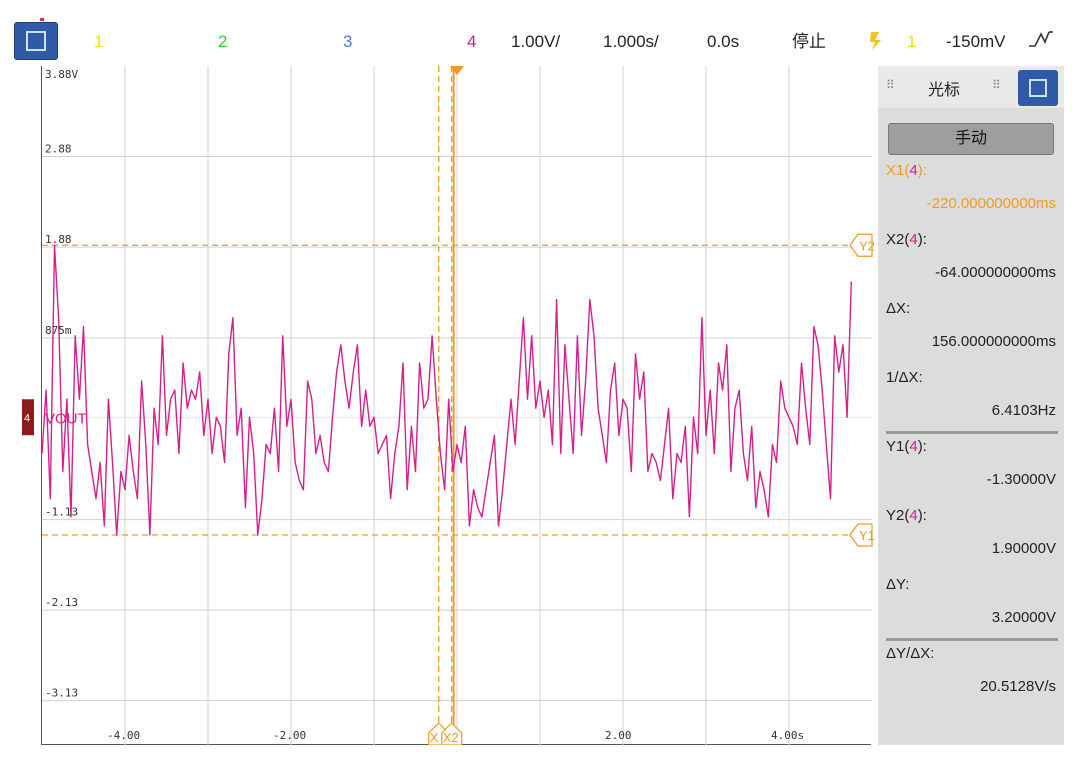 The image size is (1080, 779). What do you see at coordinates (944, 90) in the screenshot?
I see `panel-title: 光标` at bounding box center [944, 90].